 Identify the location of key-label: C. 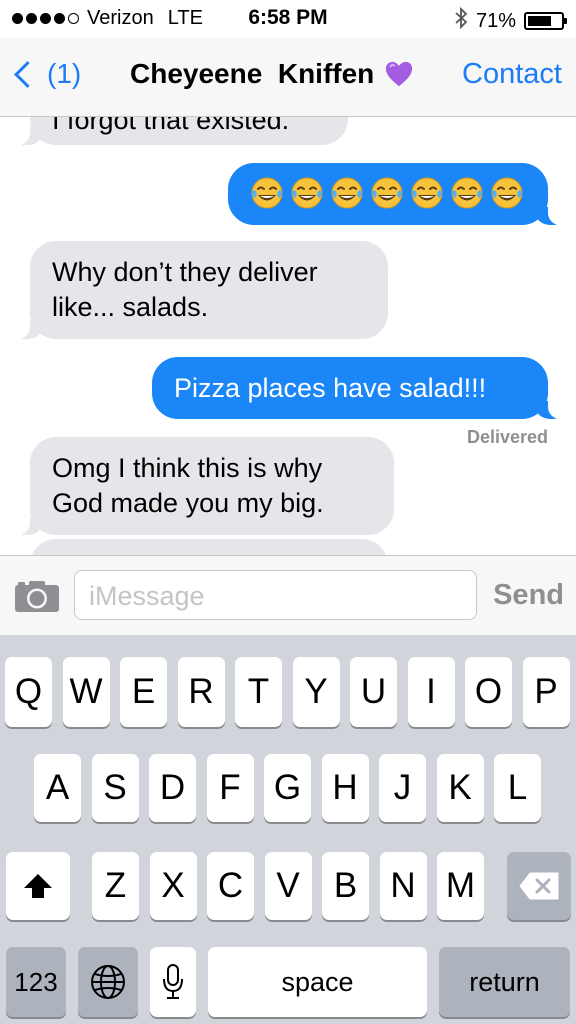
(230, 885).